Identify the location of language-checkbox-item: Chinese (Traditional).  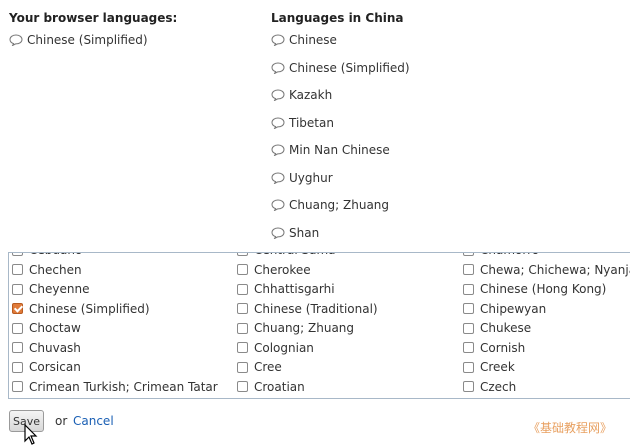
(307, 309).